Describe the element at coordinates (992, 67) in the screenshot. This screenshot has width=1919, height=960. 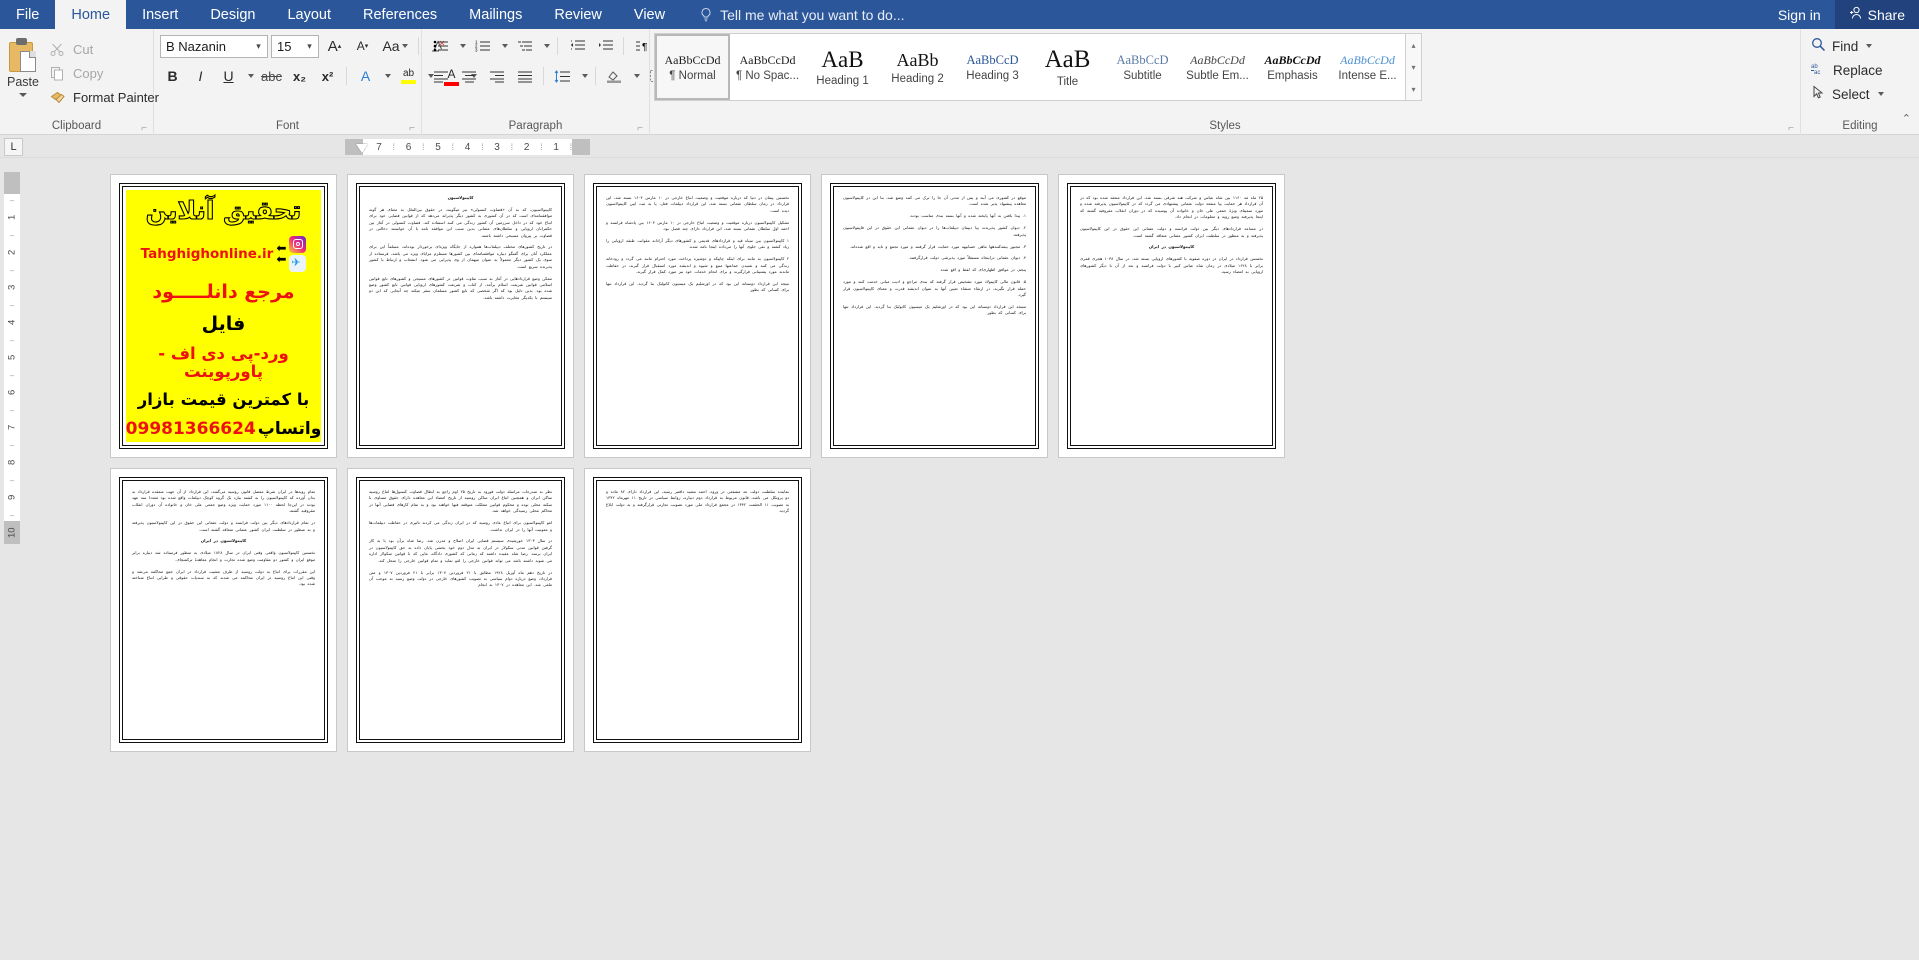
I see `style-item-4: AaBbCcD Heading 3` at that location.